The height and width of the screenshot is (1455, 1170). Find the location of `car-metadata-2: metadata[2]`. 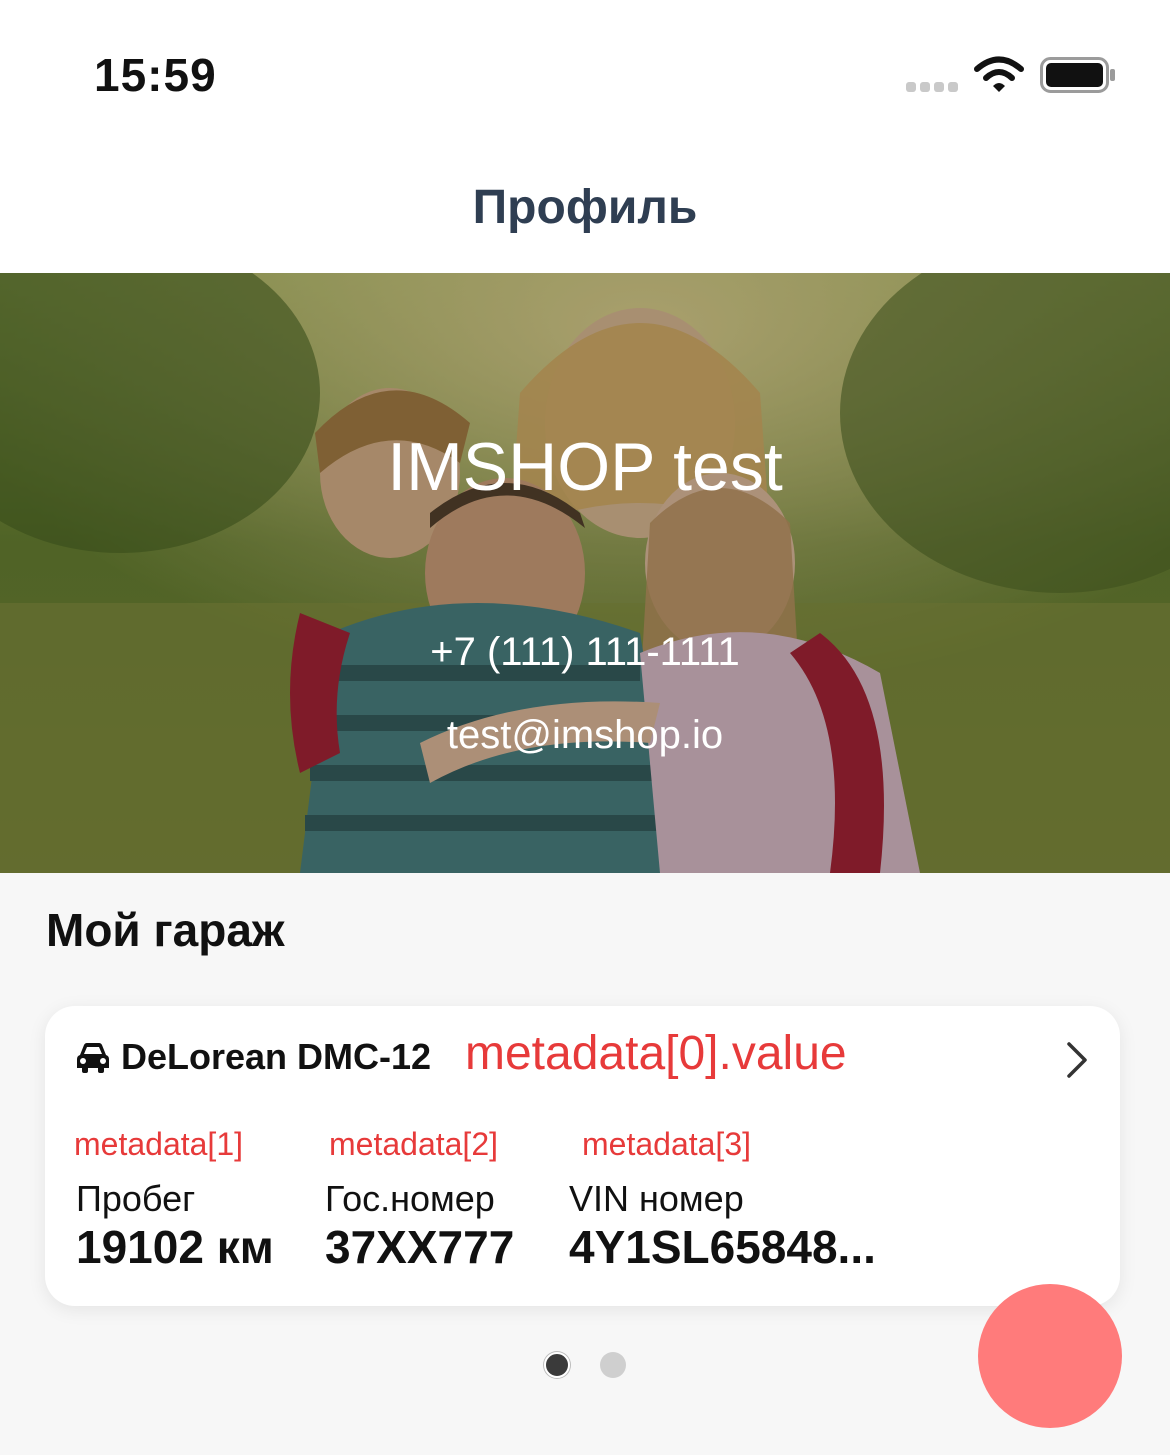

car-metadata-2: metadata[2] is located at coordinates (413, 1144).